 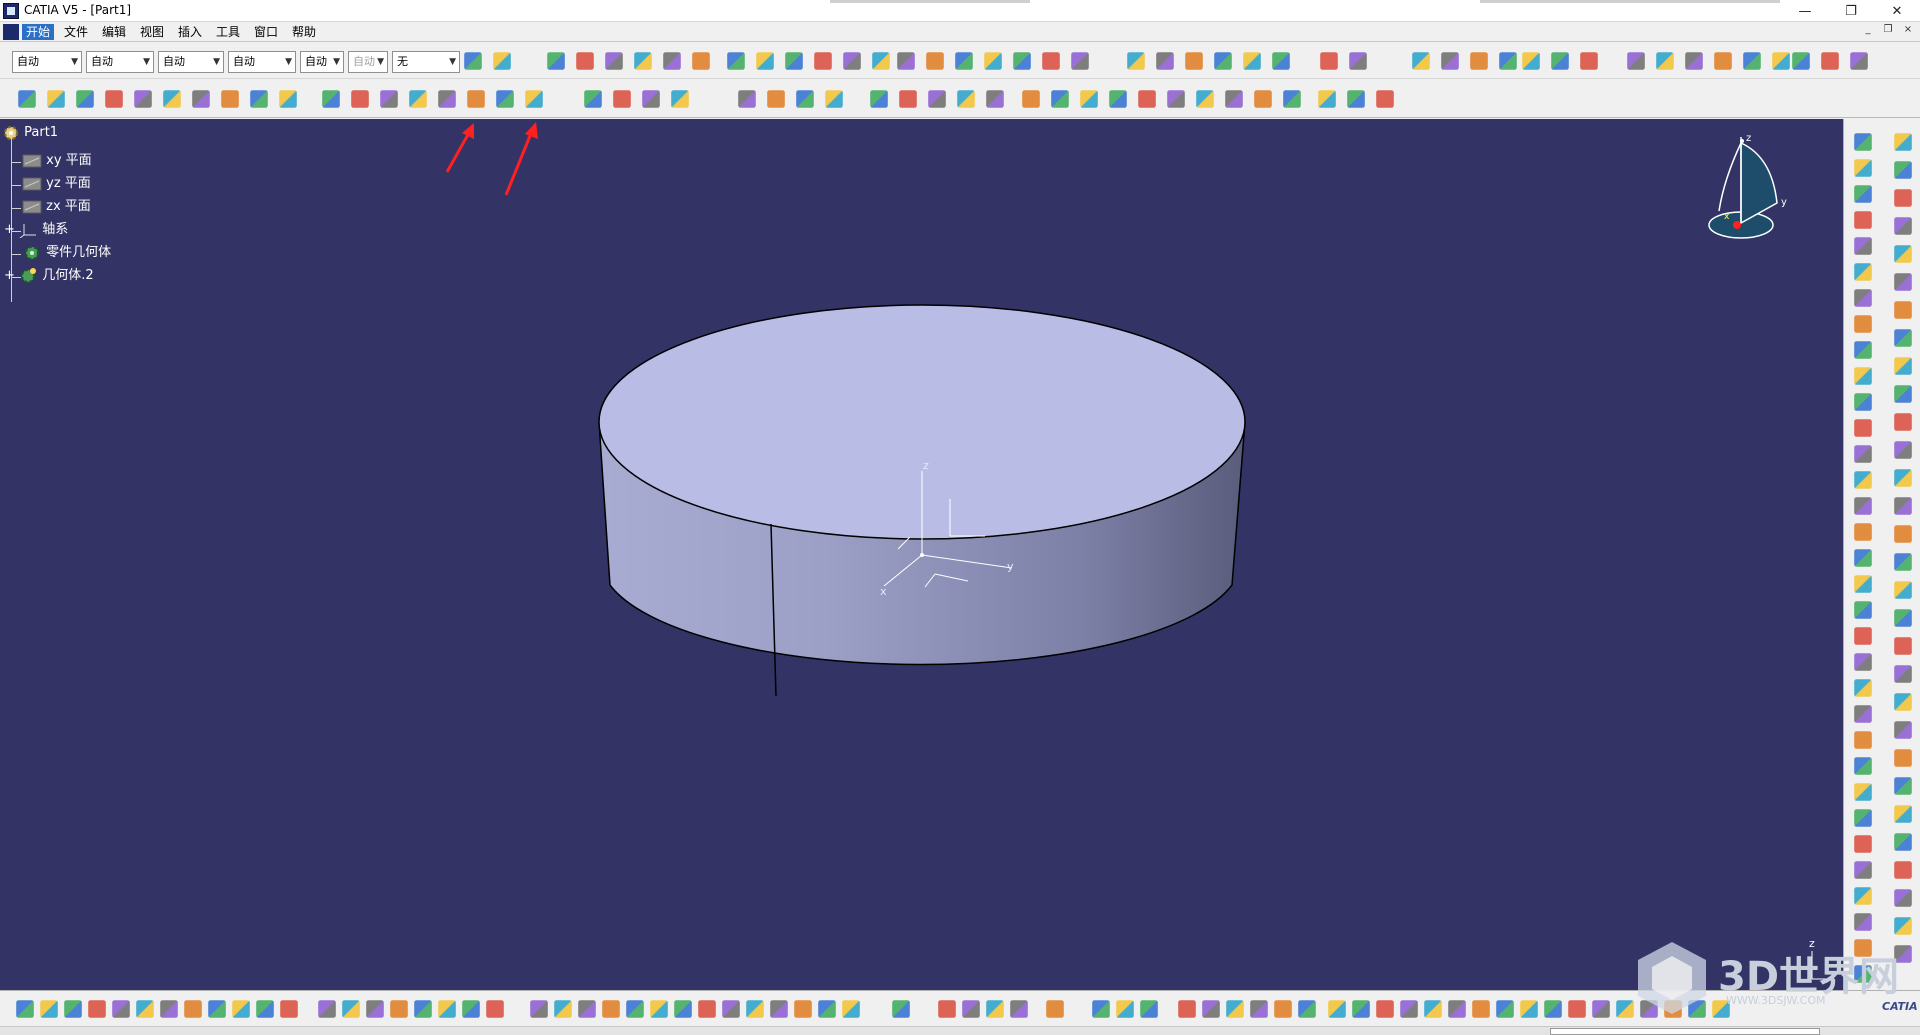 What do you see at coordinates (266, 32) in the screenshot?
I see `menu-window: 窗口` at bounding box center [266, 32].